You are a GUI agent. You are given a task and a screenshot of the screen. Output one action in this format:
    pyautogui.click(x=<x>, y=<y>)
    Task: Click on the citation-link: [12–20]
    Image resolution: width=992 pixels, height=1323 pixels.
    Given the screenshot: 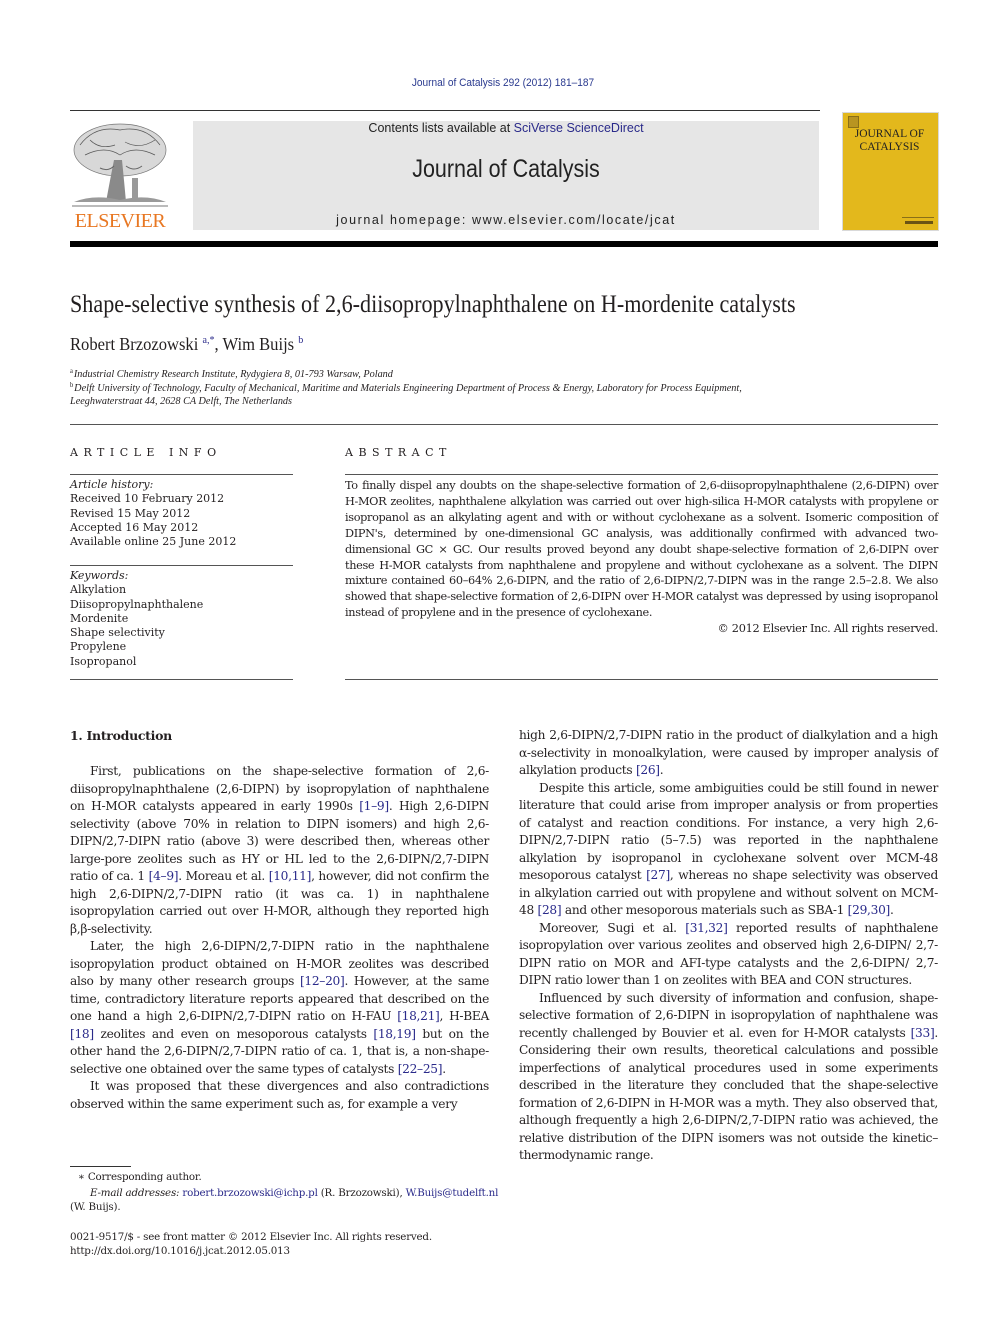 What is the action you would take?
    pyautogui.click(x=322, y=981)
    